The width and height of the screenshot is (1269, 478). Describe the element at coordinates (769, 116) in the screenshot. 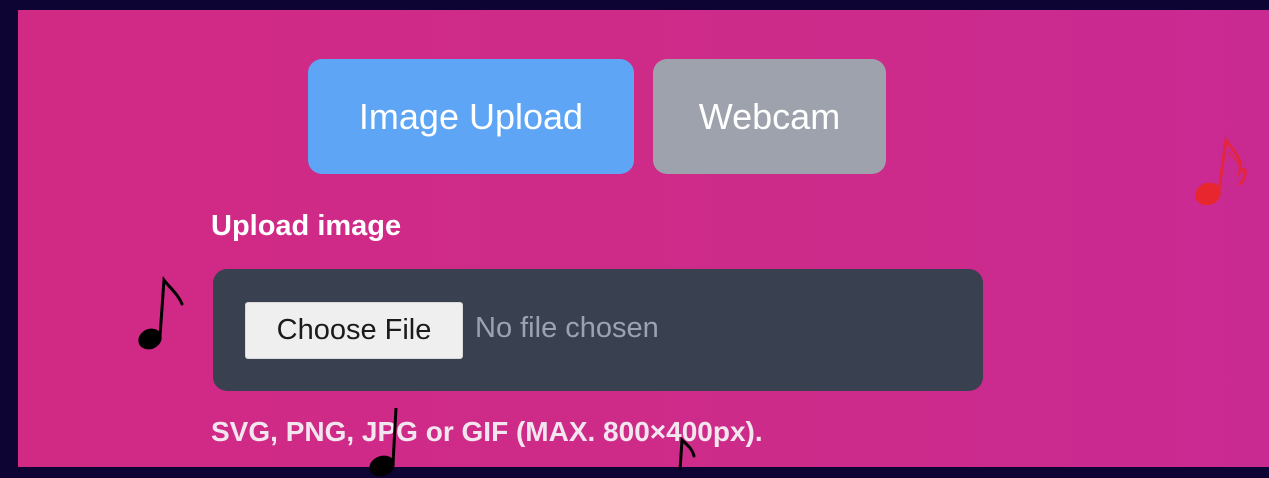

I see `tab-webcam: Webcam` at that location.